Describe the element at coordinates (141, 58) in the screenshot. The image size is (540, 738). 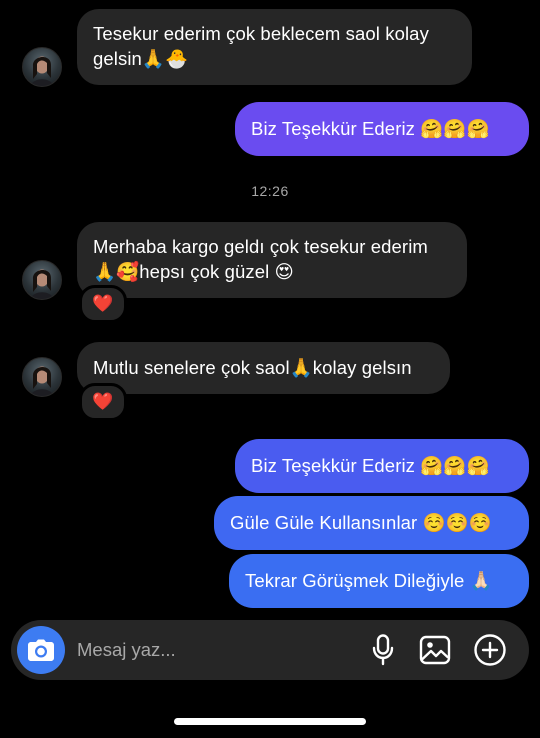
I see `message-text: gelsin🙏🐣` at that location.